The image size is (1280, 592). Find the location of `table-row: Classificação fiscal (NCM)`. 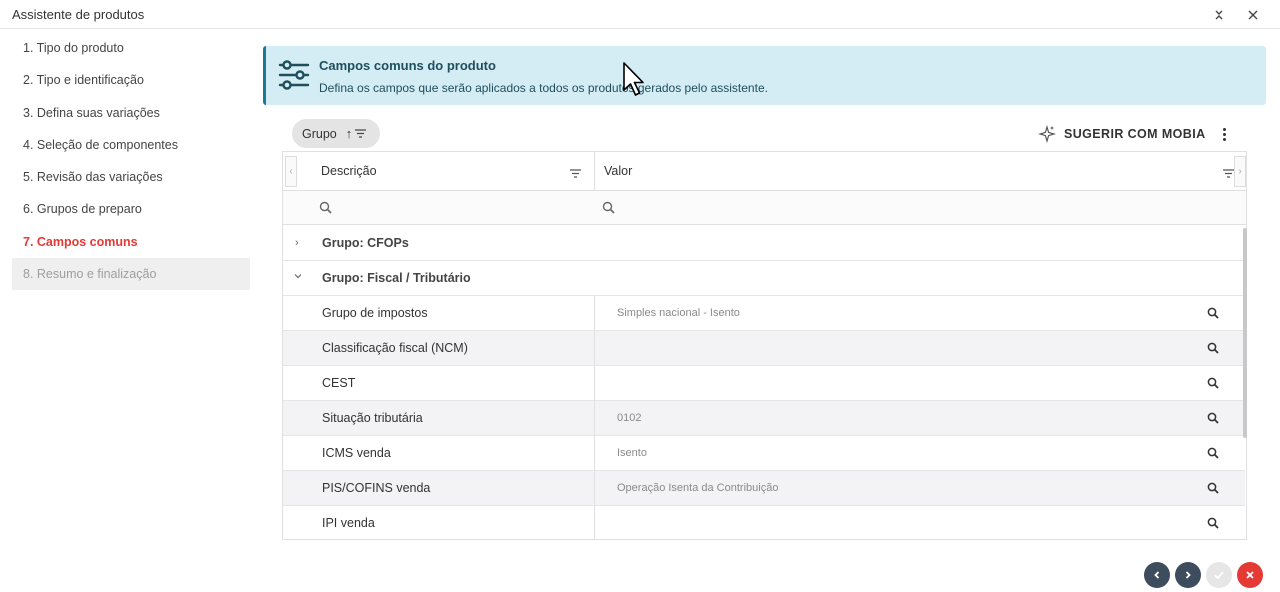

table-row: Classificação fiscal (NCM) is located at coordinates (764, 348).